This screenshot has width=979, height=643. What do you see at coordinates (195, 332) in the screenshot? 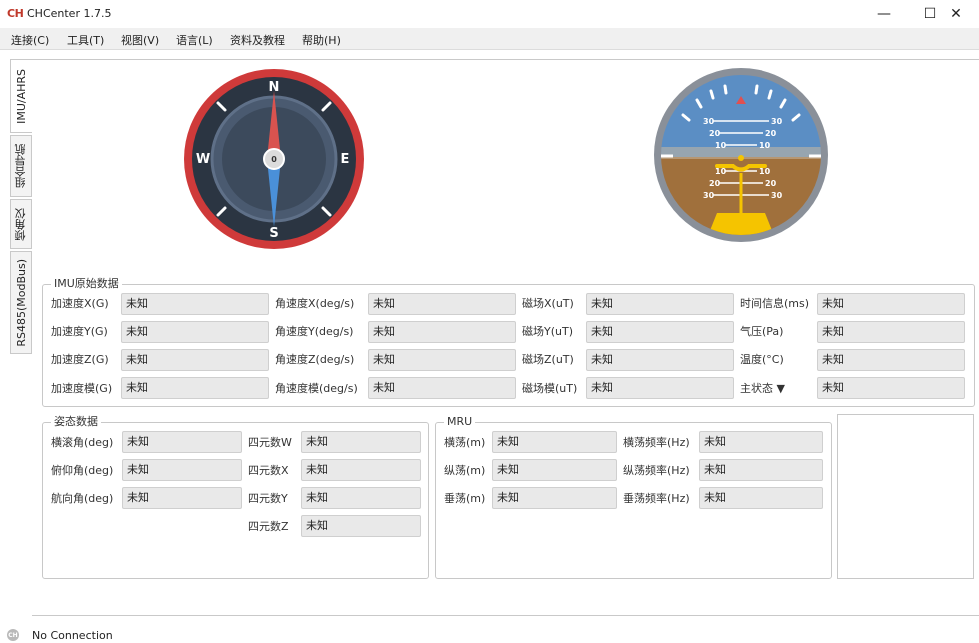
I see `accel-y-field: 未知` at bounding box center [195, 332].